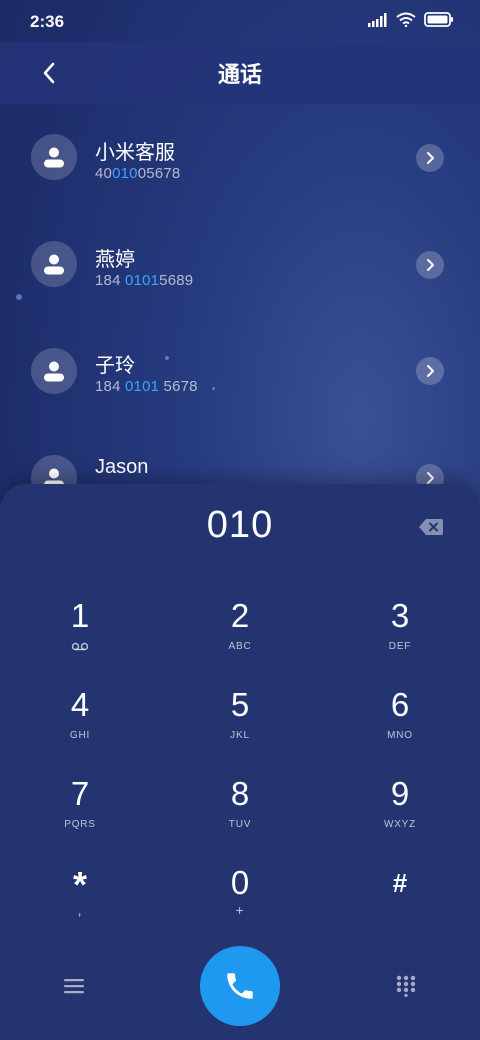 This screenshot has width=480, height=1040. I want to click on key-star: * ,, so click(80, 906).